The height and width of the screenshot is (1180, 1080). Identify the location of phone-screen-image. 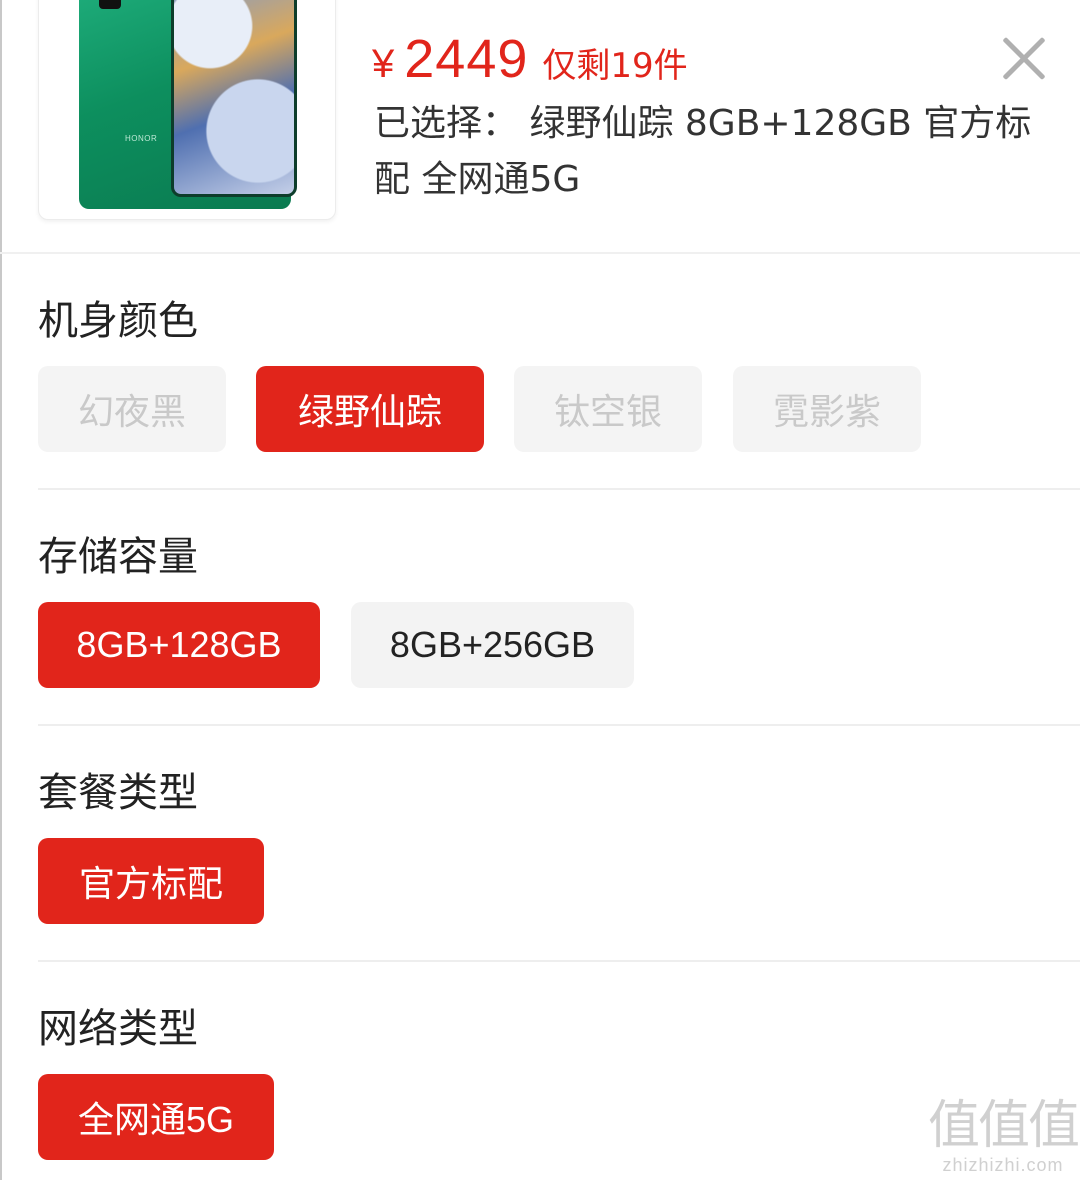
(234, 98).